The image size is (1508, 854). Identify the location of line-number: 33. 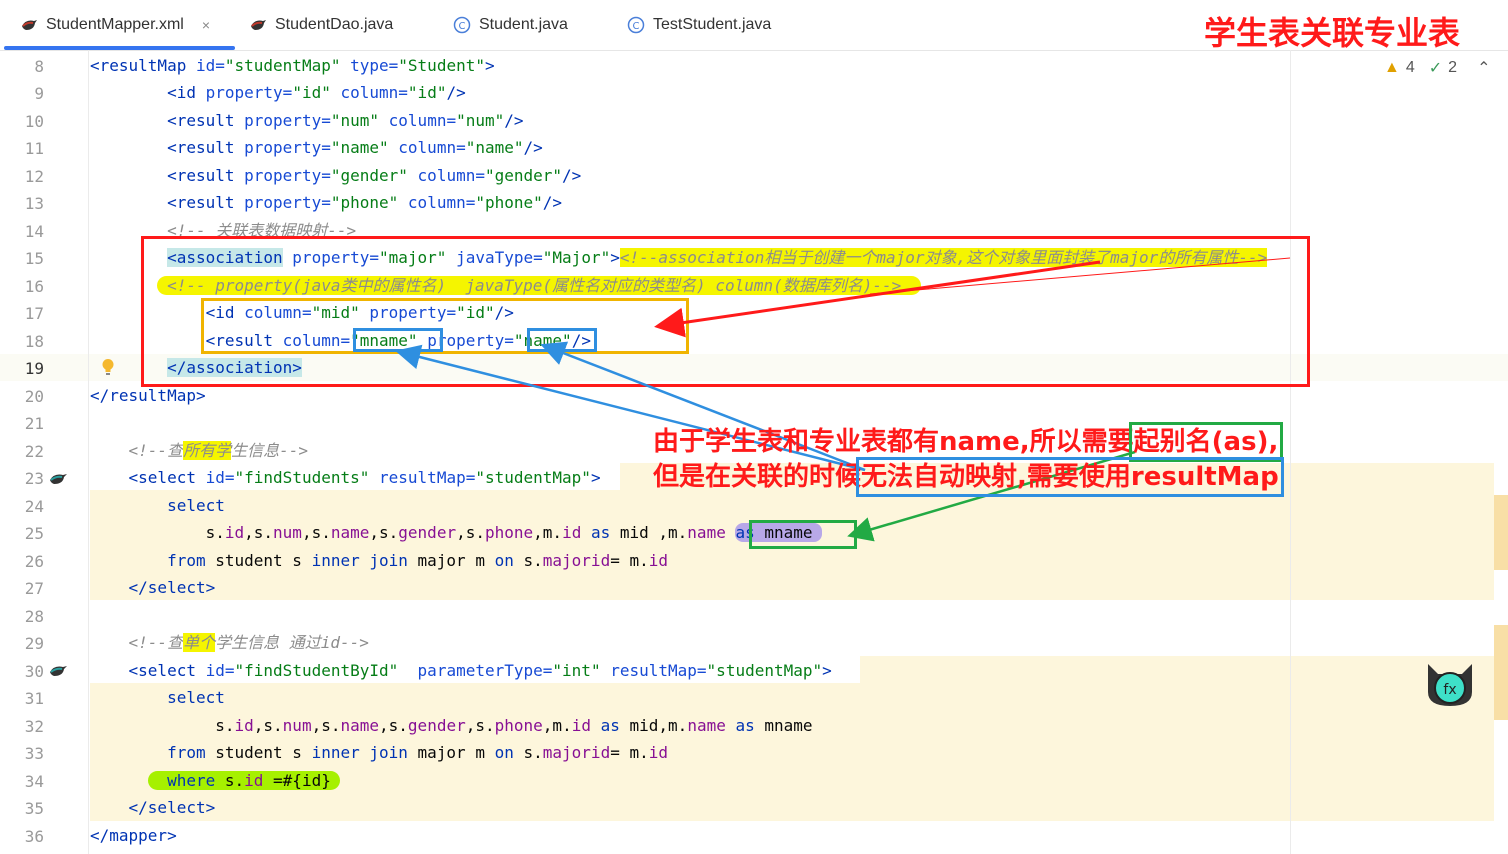
(34, 753).